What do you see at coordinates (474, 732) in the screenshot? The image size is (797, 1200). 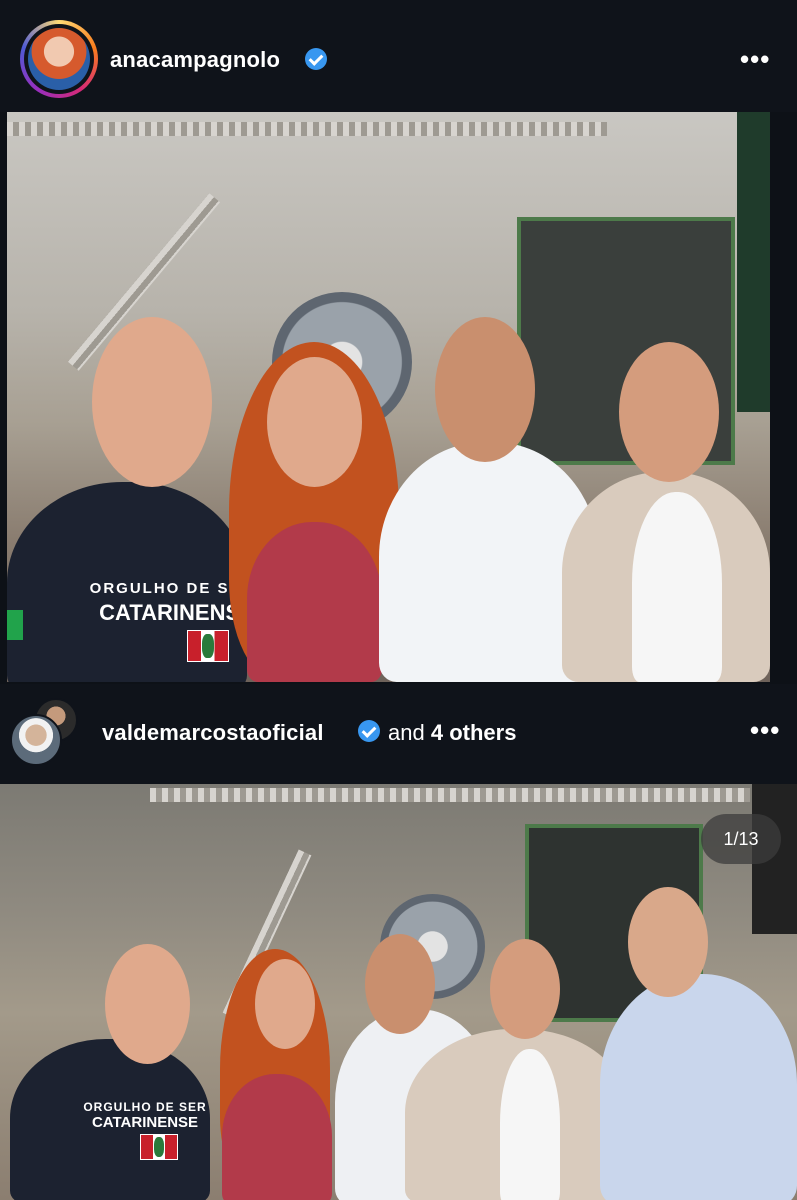 I see `others-count: 4 others` at bounding box center [474, 732].